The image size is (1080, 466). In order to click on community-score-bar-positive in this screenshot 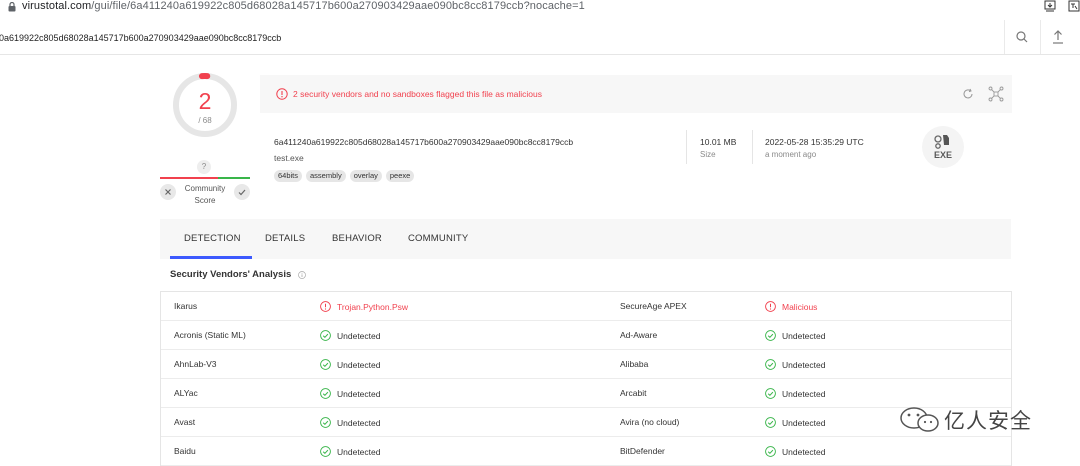, I will do `click(234, 178)`.